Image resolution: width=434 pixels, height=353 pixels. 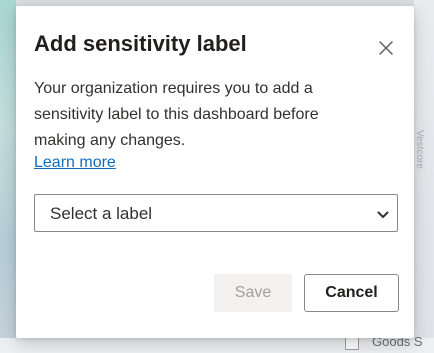 What do you see at coordinates (351, 293) in the screenshot?
I see `cancel-button: Cancel` at bounding box center [351, 293].